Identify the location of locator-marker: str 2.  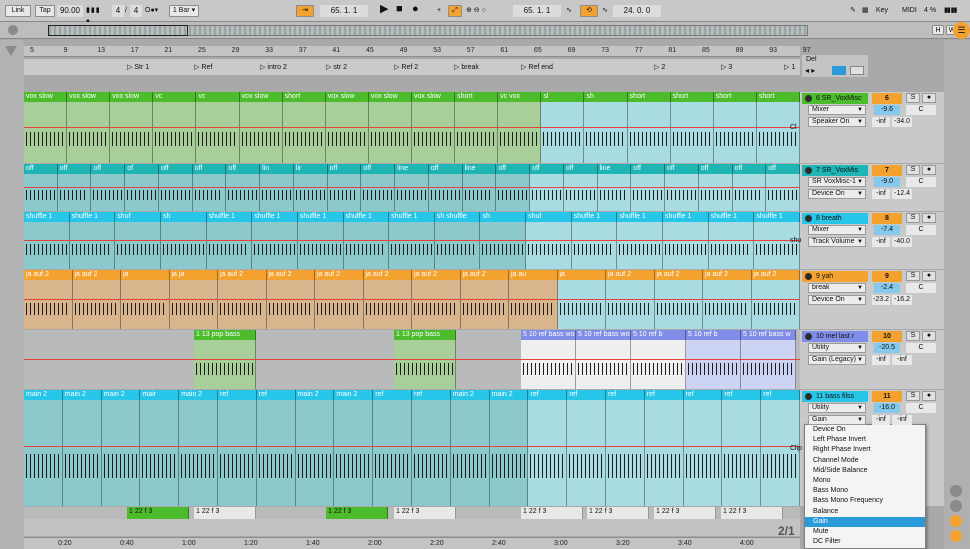
(336, 67).